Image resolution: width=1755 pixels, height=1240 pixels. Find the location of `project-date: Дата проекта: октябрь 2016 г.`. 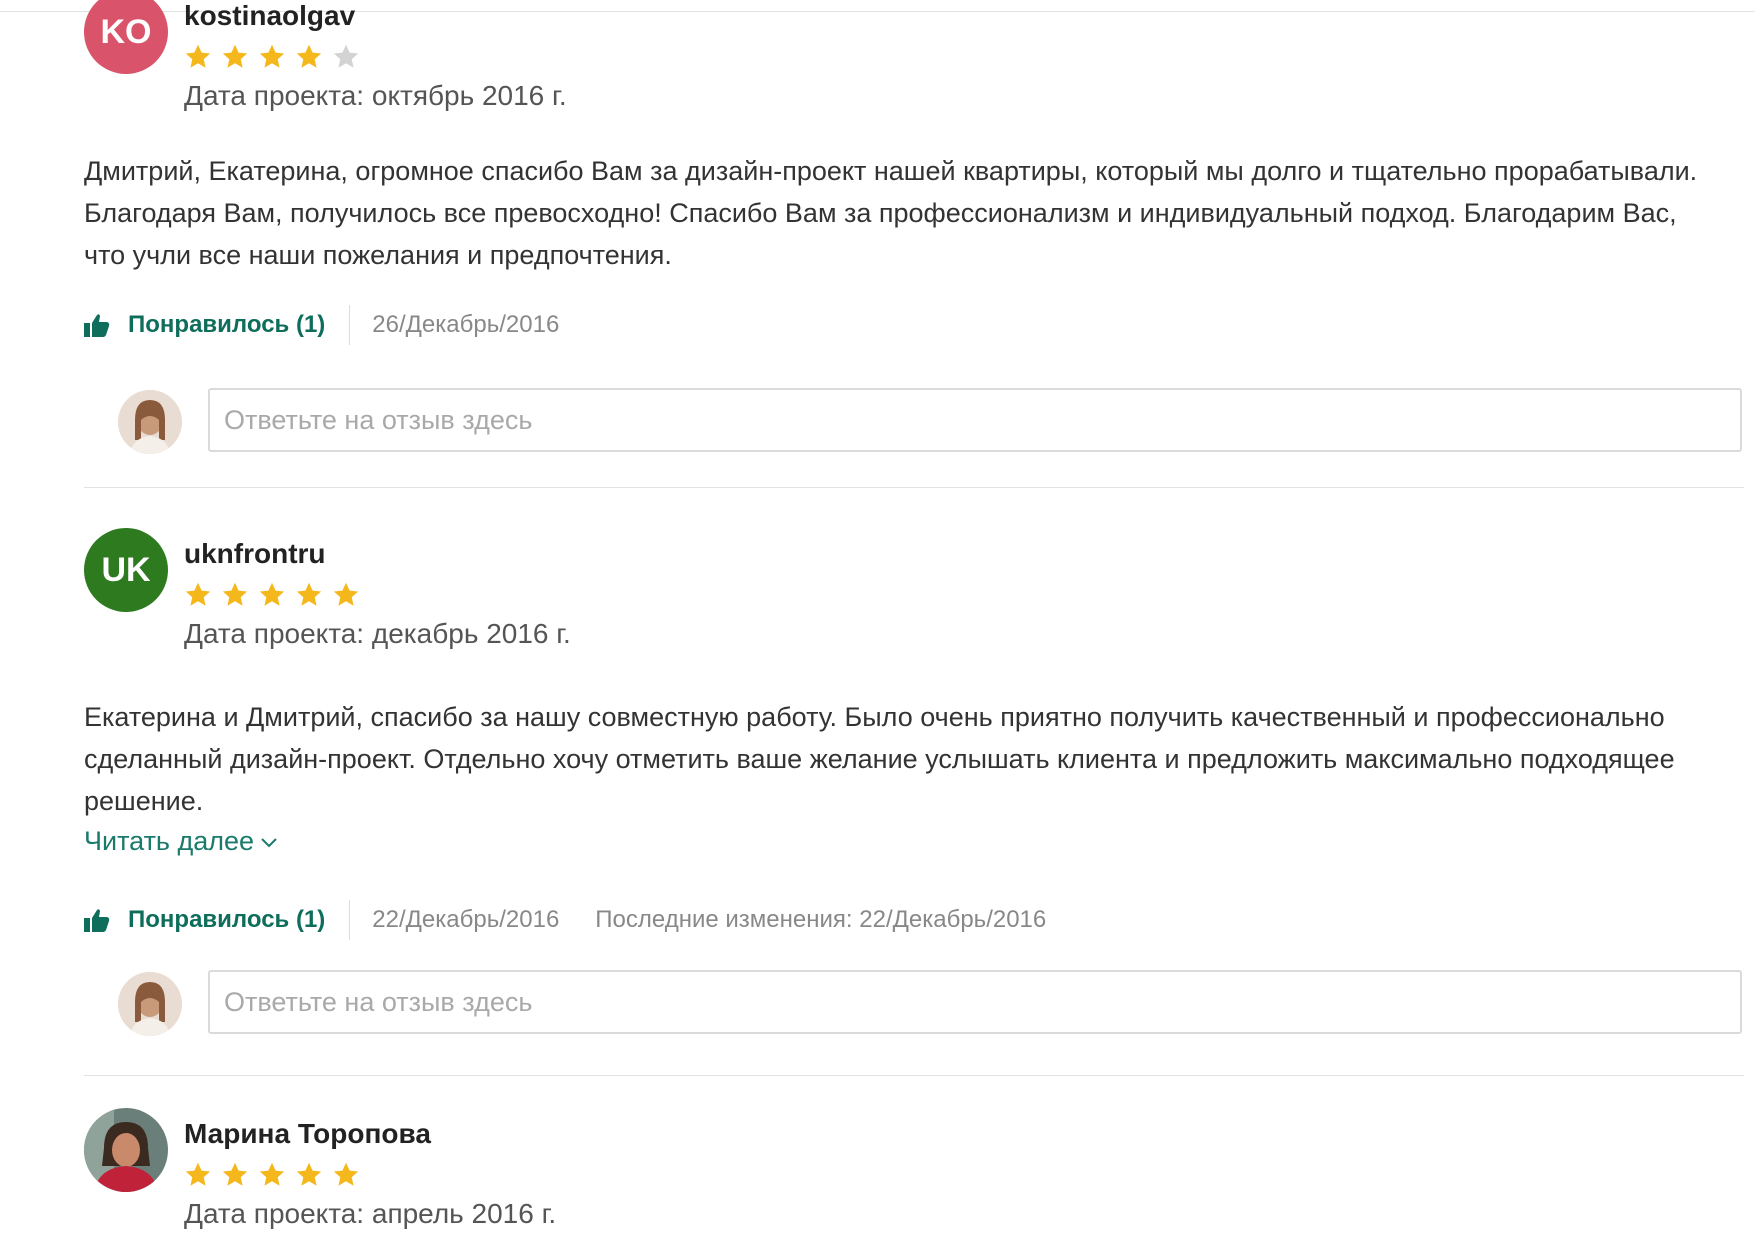

project-date: Дата проекта: октябрь 2016 г. is located at coordinates (375, 95).